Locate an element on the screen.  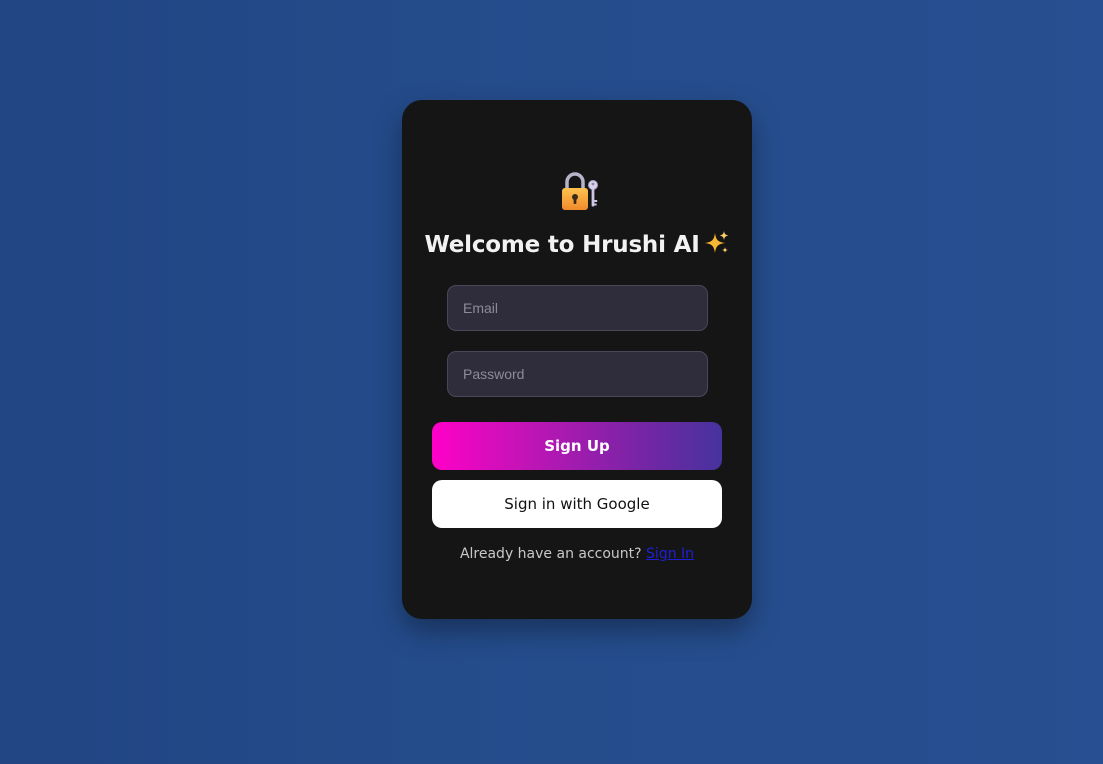
email-field is located at coordinates (577, 308).